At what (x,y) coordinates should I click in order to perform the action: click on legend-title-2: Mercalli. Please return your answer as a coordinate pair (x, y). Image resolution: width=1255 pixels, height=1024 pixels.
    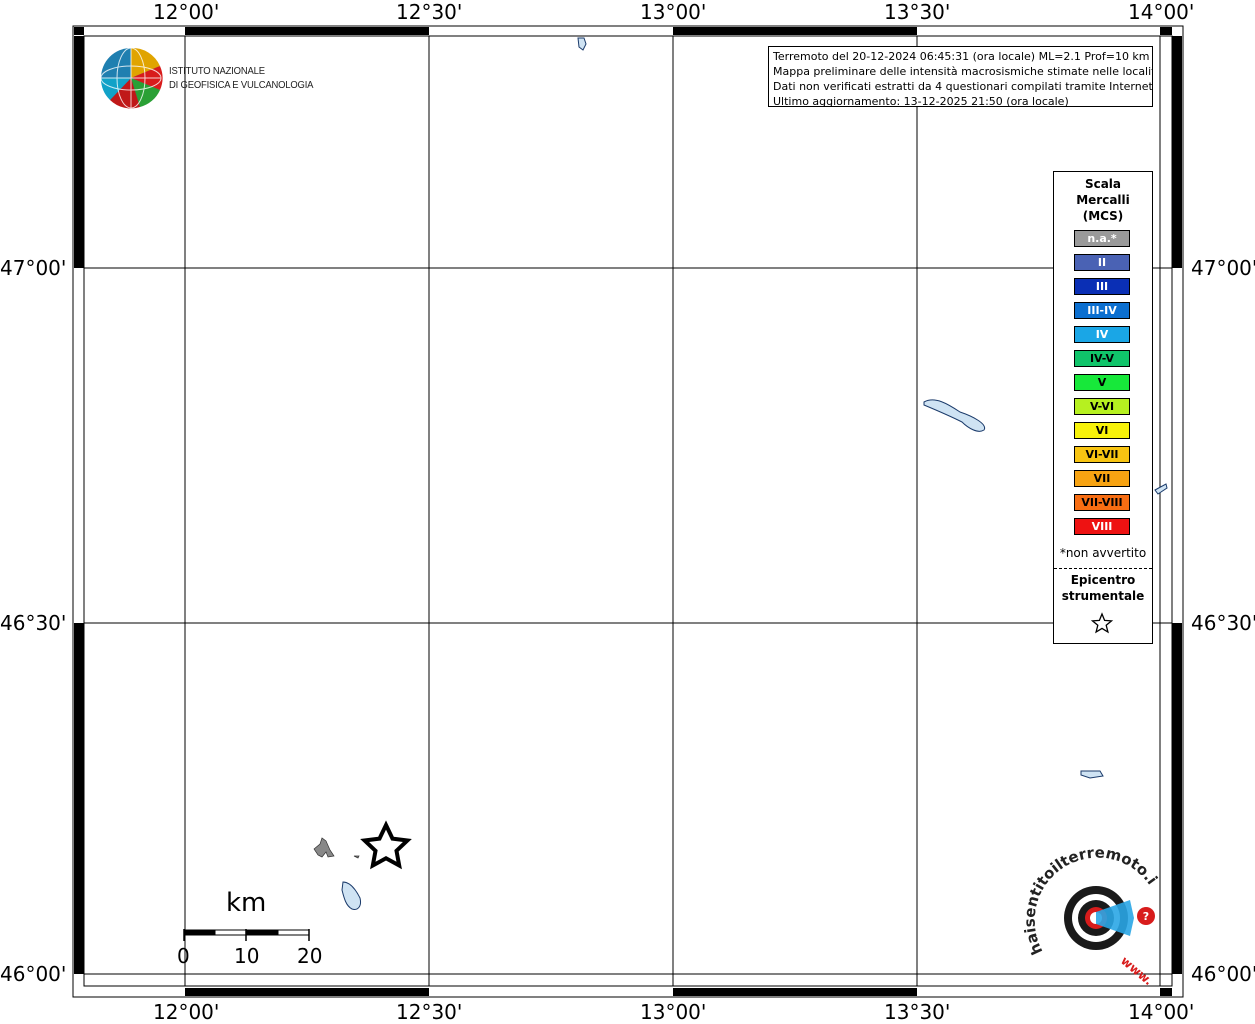
    Looking at the image, I should click on (1103, 200).